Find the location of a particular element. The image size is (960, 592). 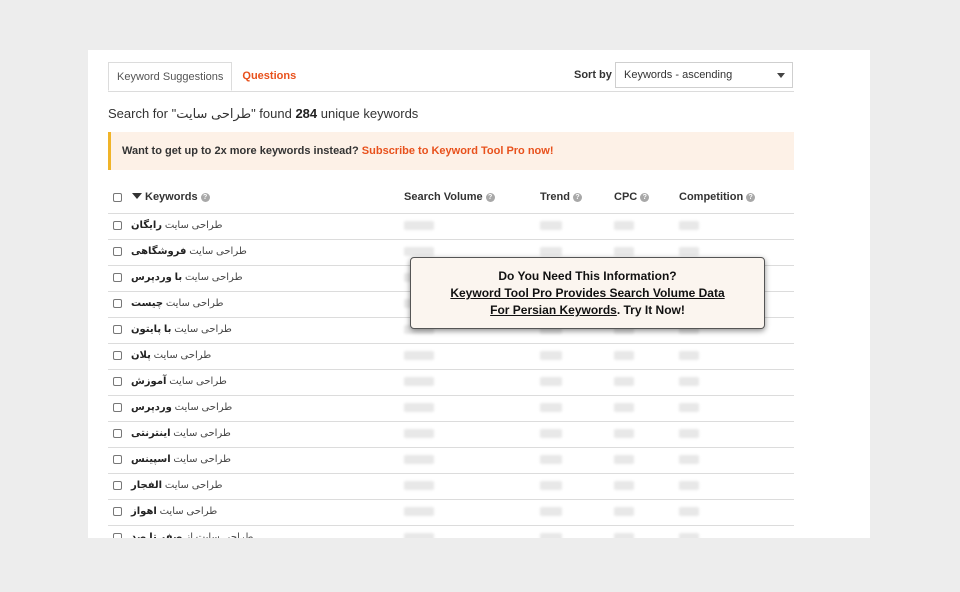

column-cpc: CPC? is located at coordinates (632, 197).